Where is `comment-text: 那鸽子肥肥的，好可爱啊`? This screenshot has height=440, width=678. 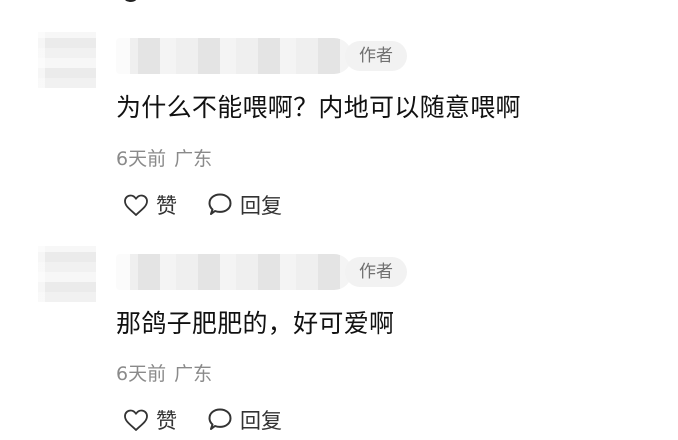 comment-text: 那鸽子肥肥的，好可爱啊 is located at coordinates (255, 323).